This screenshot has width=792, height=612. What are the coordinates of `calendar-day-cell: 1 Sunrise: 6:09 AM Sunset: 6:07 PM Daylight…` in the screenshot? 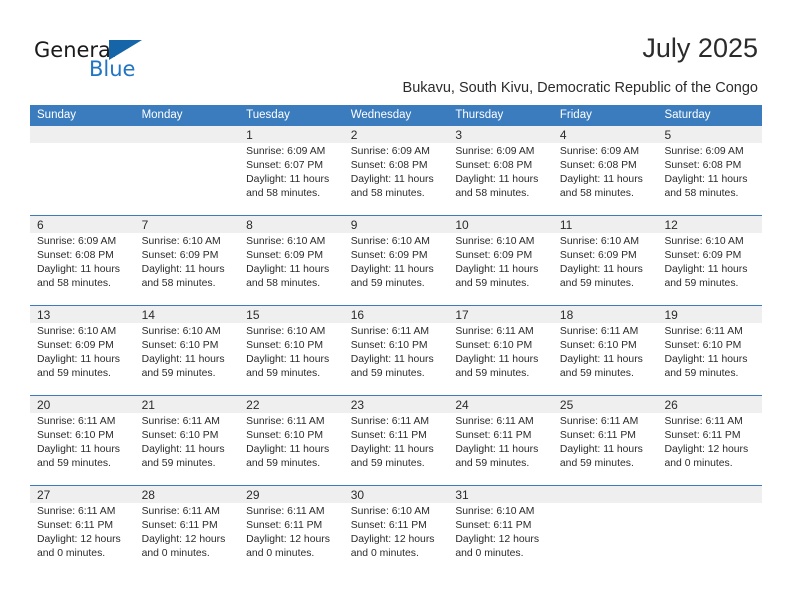 It's located at (291, 170).